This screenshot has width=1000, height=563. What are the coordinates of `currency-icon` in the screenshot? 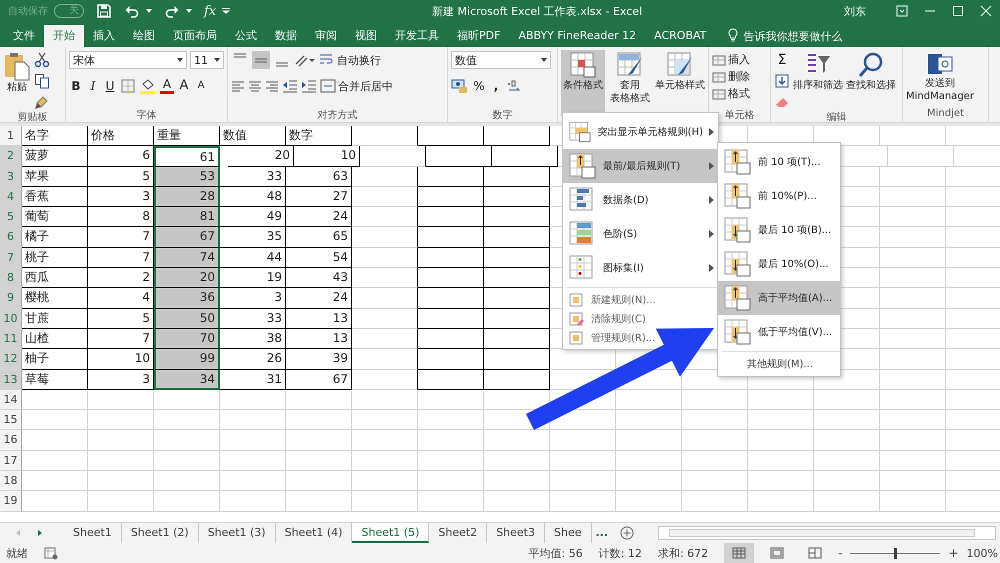 It's located at (460, 86).